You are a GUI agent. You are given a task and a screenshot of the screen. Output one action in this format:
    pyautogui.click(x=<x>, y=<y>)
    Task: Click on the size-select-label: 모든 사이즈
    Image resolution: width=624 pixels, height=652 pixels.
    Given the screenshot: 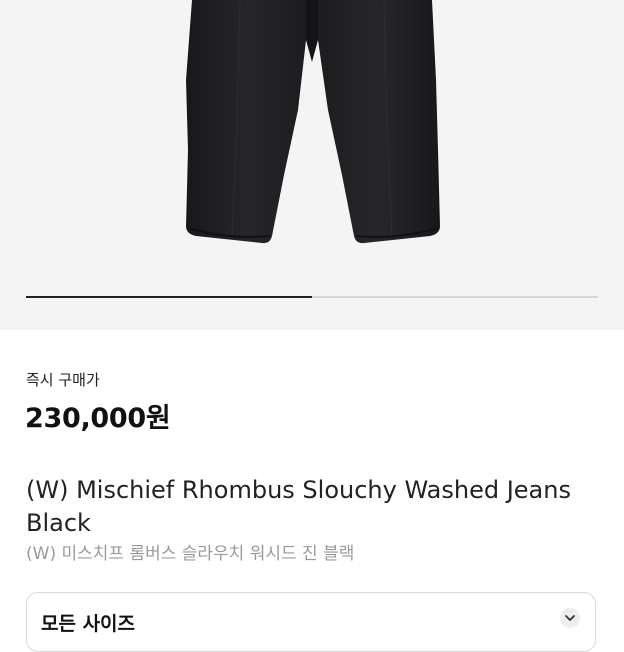 What is the action you would take?
    pyautogui.click(x=88, y=624)
    